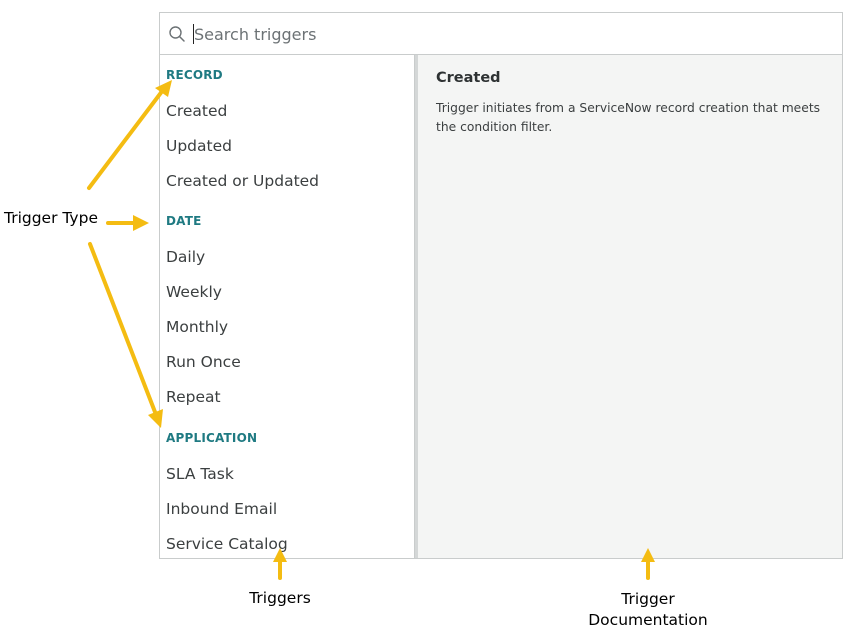 This screenshot has width=847, height=636. Describe the element at coordinates (221, 509) in the screenshot. I see `trigger-item-inbound-email: Inbound Email` at that location.